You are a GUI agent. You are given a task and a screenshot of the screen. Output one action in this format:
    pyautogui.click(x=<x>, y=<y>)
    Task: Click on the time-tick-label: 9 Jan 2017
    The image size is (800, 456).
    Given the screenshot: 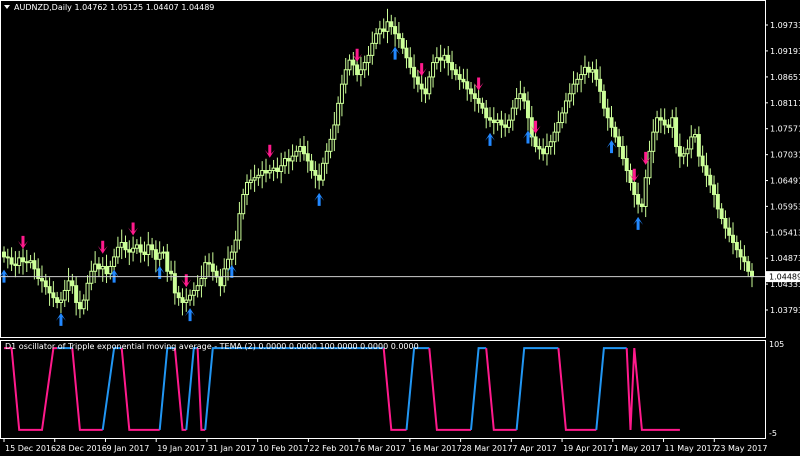 What is the action you would take?
    pyautogui.click(x=127, y=448)
    